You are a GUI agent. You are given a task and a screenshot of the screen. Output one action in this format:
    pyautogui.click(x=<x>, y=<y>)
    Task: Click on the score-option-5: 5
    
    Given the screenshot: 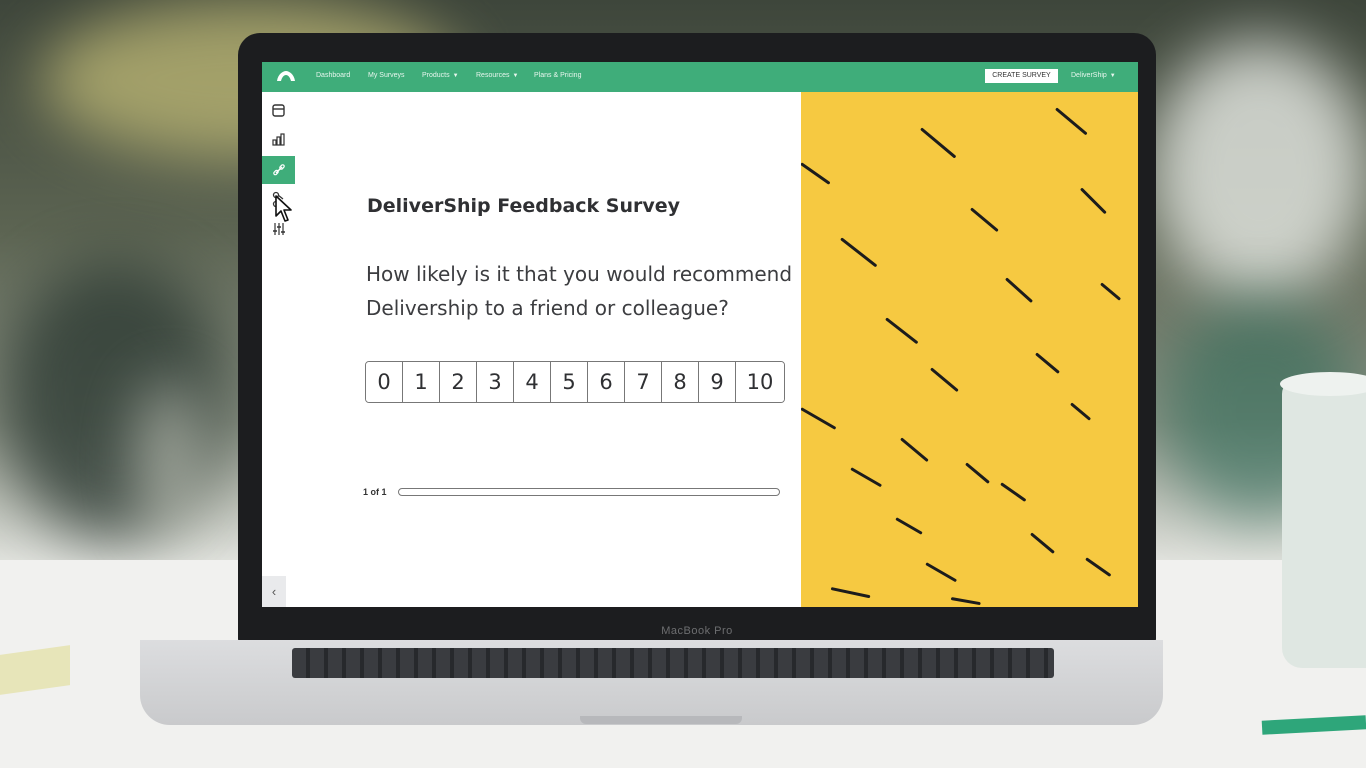 What is the action you would take?
    pyautogui.click(x=569, y=382)
    